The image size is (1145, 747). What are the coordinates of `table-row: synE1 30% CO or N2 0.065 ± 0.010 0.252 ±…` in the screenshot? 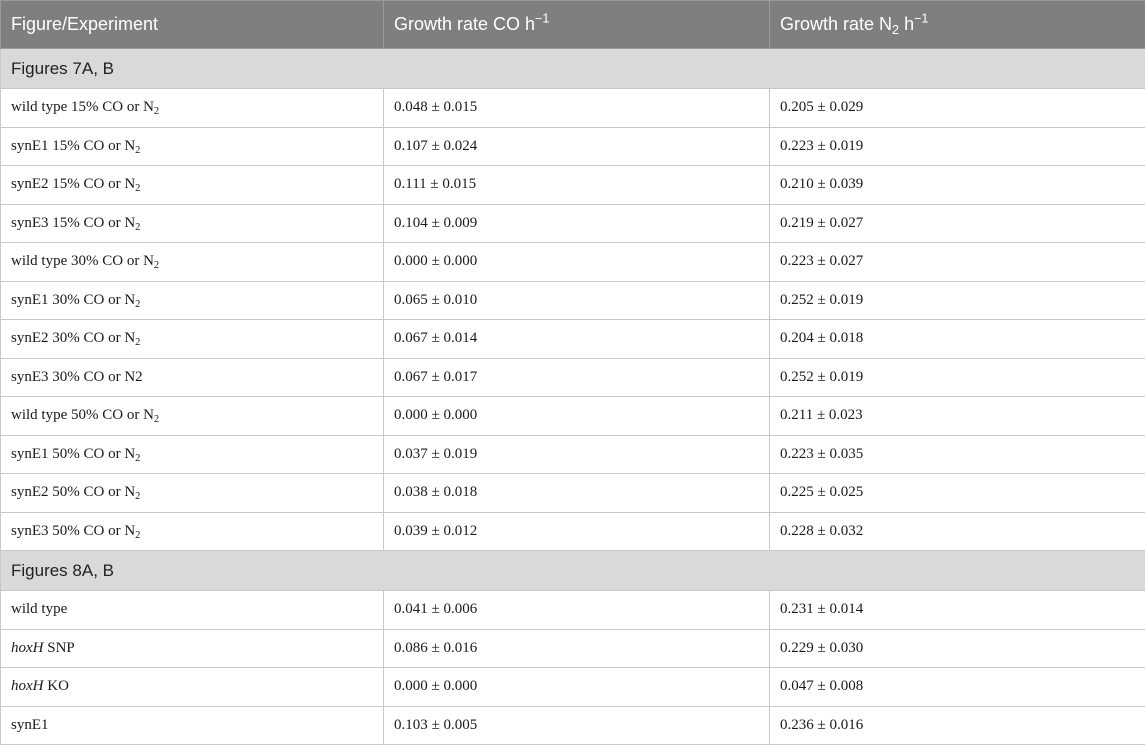 It's located at (572, 300).